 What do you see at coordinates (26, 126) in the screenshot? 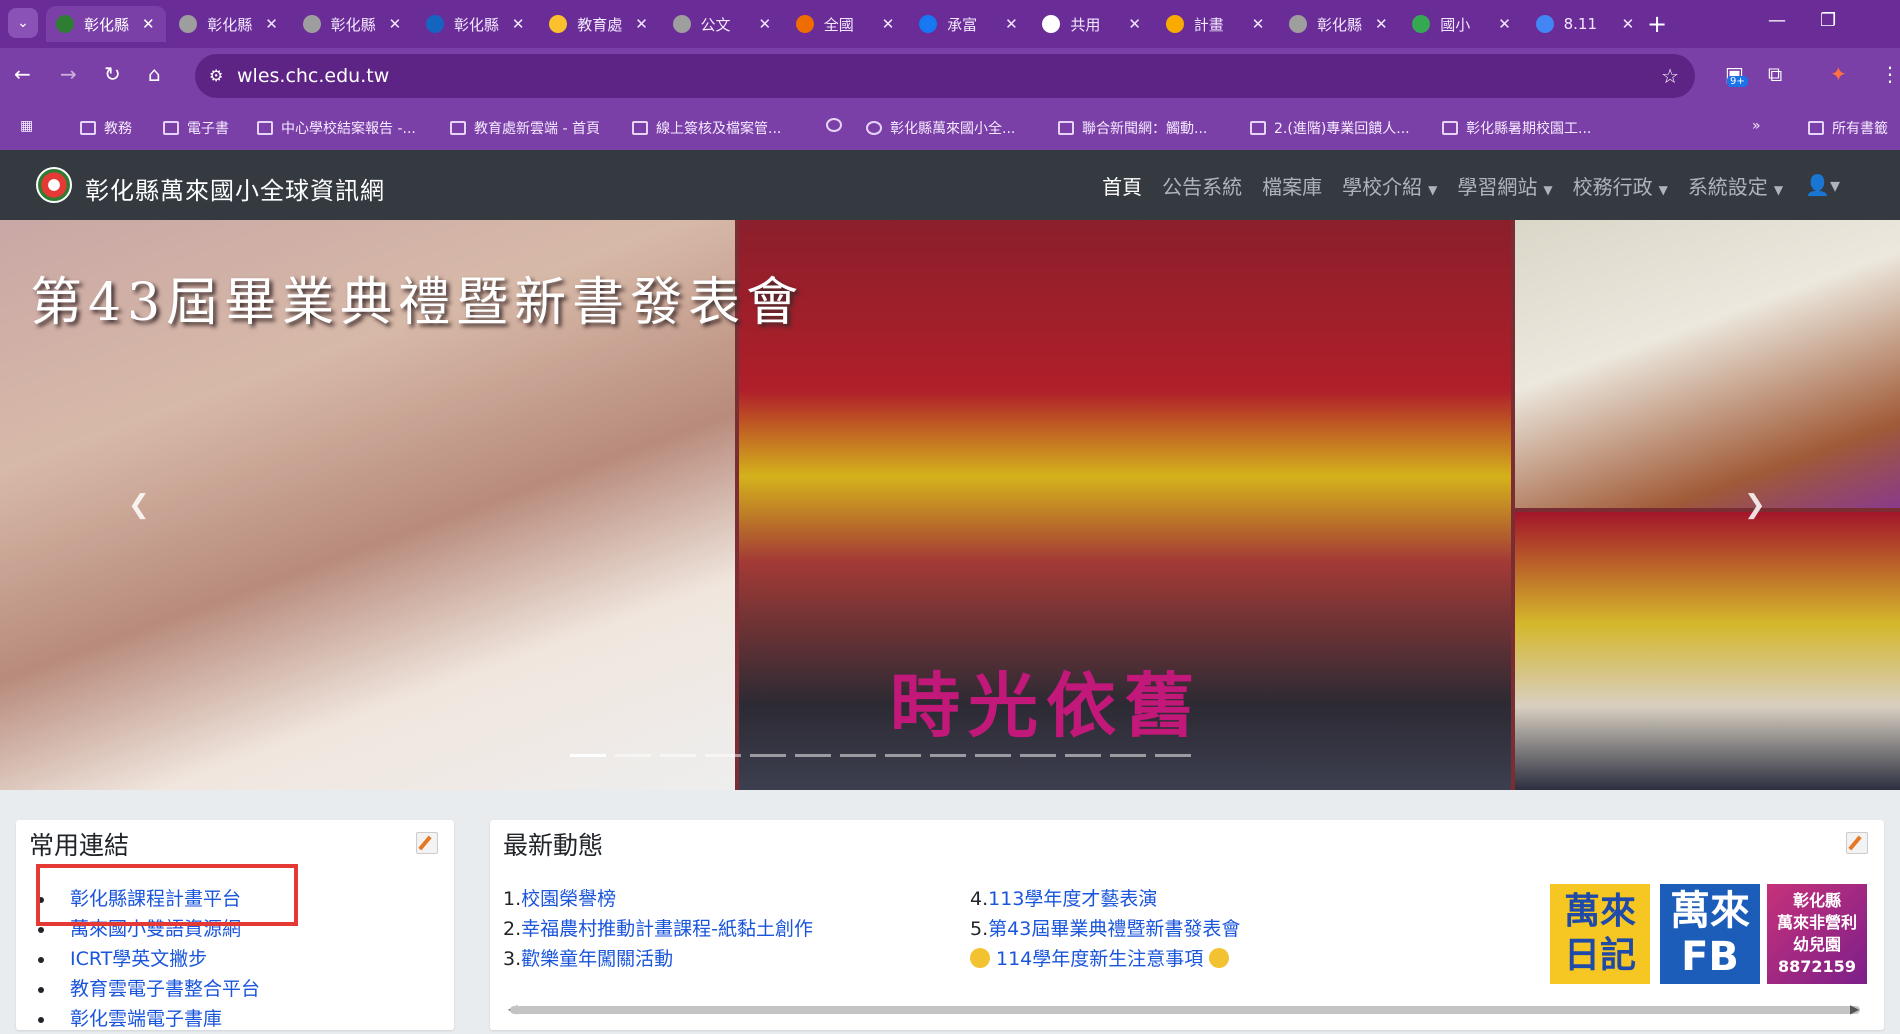
I see `apps-grid-icon: ▦` at bounding box center [26, 126].